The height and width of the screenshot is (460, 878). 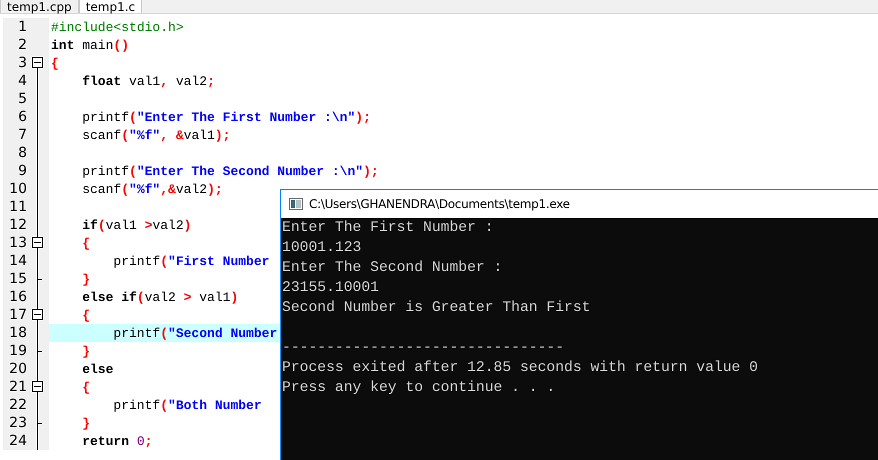 I want to click on console-output: 23155.10001, so click(x=331, y=288).